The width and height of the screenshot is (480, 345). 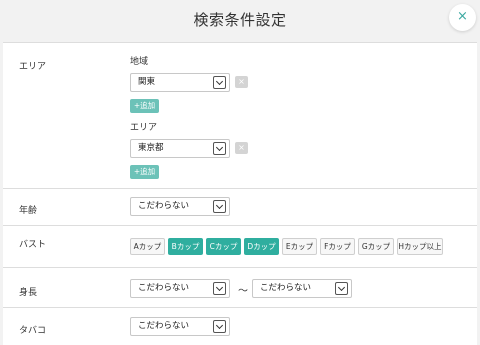 What do you see at coordinates (299, 246) in the screenshot?
I see `bust-chip-e: Eカップ` at bounding box center [299, 246].